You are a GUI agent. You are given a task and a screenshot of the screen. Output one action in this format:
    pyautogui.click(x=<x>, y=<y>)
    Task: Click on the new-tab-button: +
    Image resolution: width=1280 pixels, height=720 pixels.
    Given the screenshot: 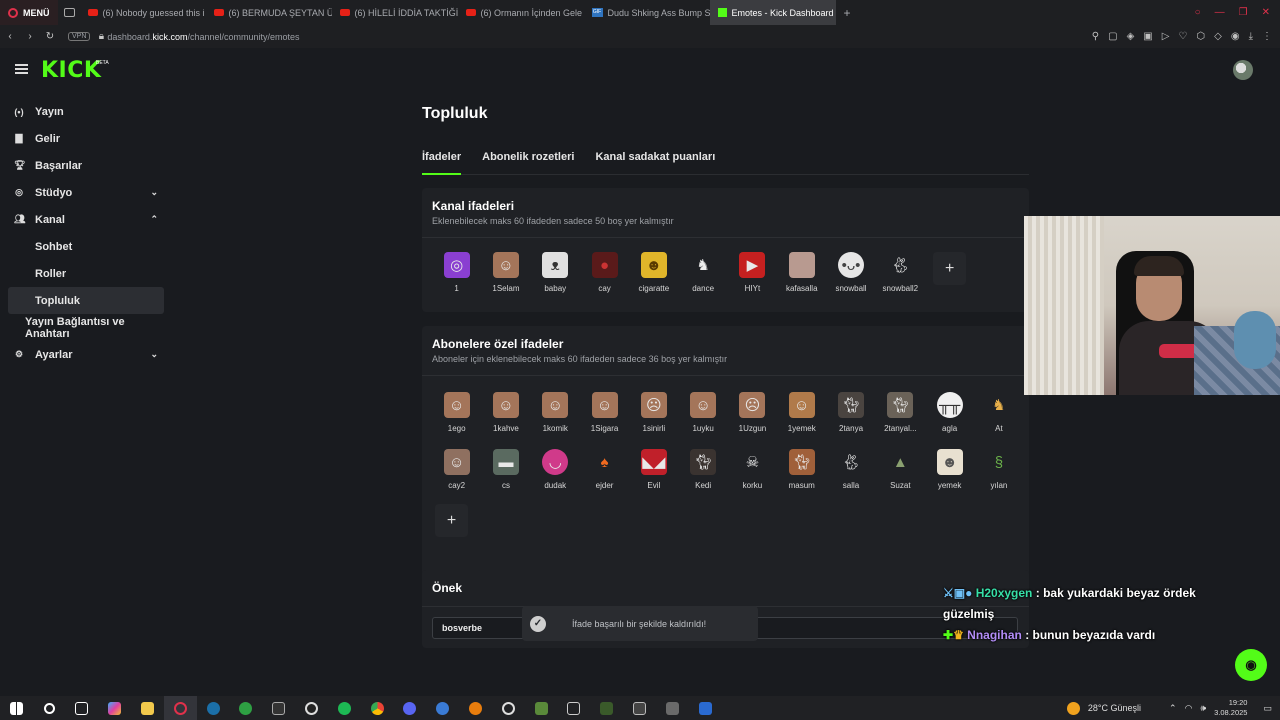 What is the action you would take?
    pyautogui.click(x=847, y=13)
    